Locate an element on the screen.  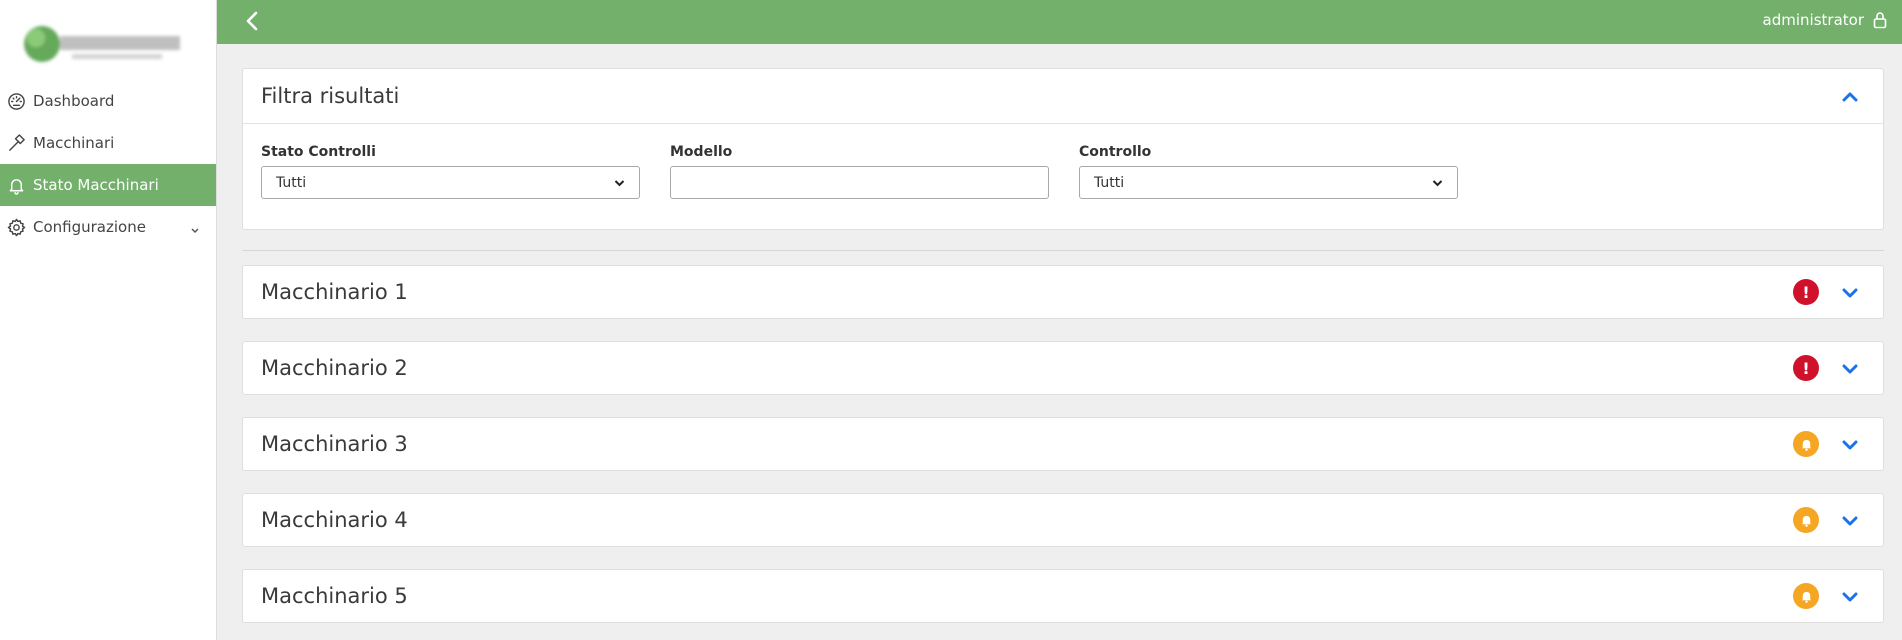
sidebar-item-stato-macchinari: Stato Macchinari is located at coordinates (108, 185).